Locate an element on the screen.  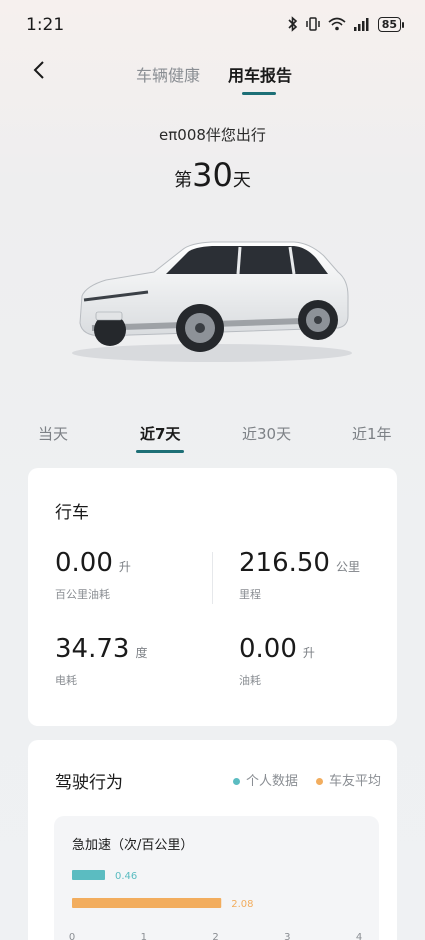
stat-unit: 度 is located at coordinates (141, 653).